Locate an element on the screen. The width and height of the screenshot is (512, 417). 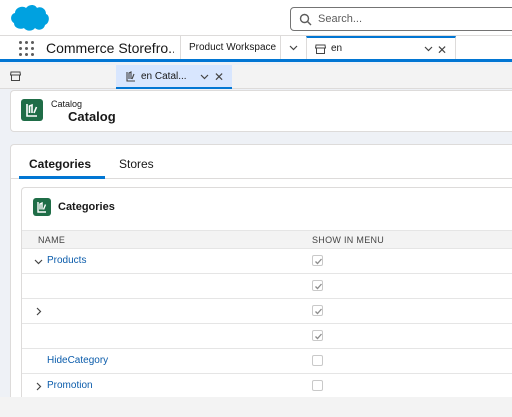
tab-categories: Categories is located at coordinates (60, 164).